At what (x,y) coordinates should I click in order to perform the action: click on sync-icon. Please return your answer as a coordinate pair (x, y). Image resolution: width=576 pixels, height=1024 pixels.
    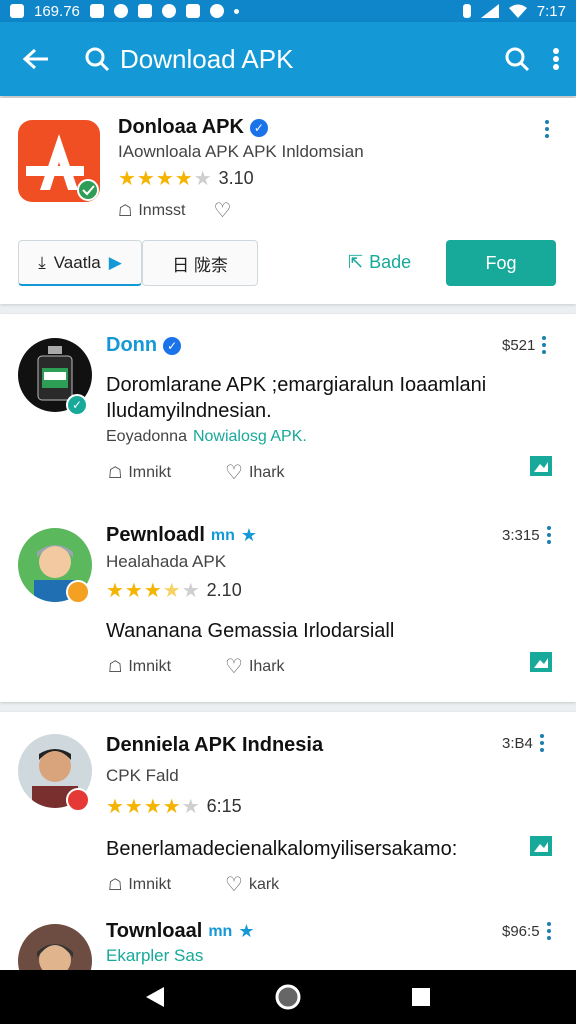
    Looking at the image, I should click on (168, 11).